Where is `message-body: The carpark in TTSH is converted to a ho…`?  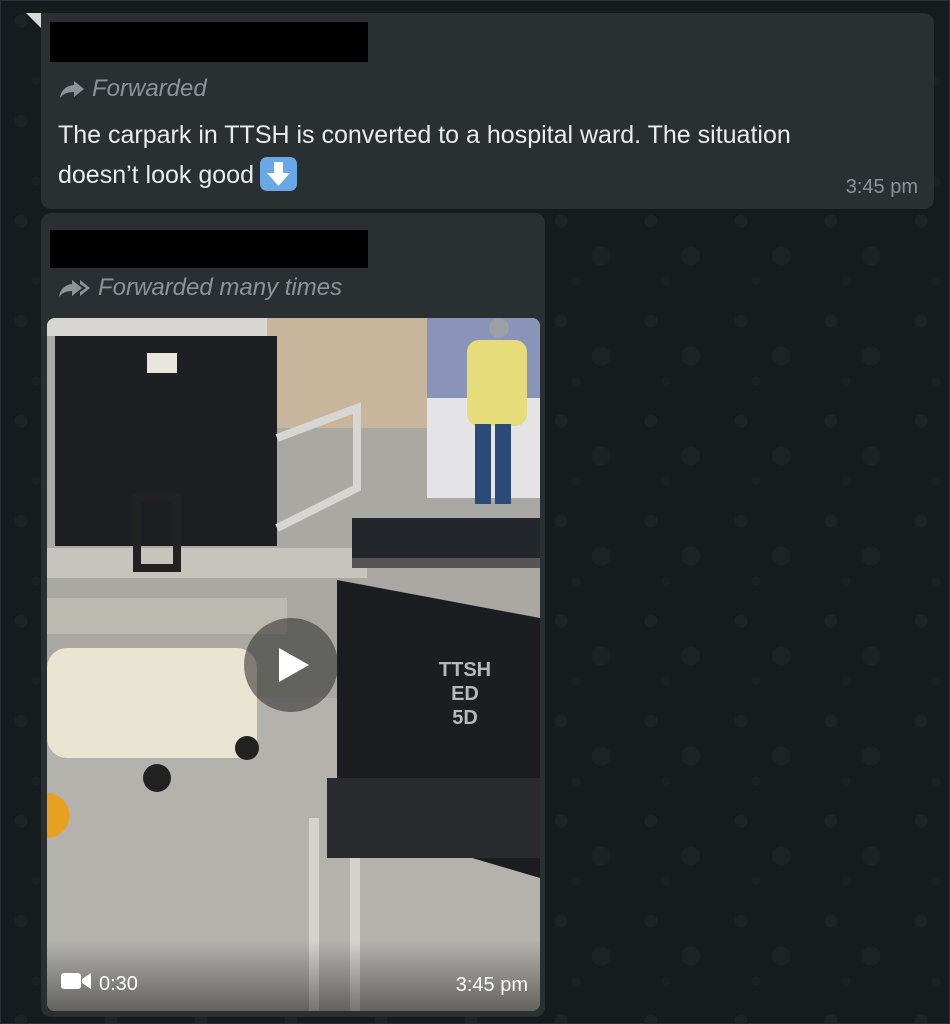 message-body: The carpark in TTSH is converted to a ho… is located at coordinates (424, 155).